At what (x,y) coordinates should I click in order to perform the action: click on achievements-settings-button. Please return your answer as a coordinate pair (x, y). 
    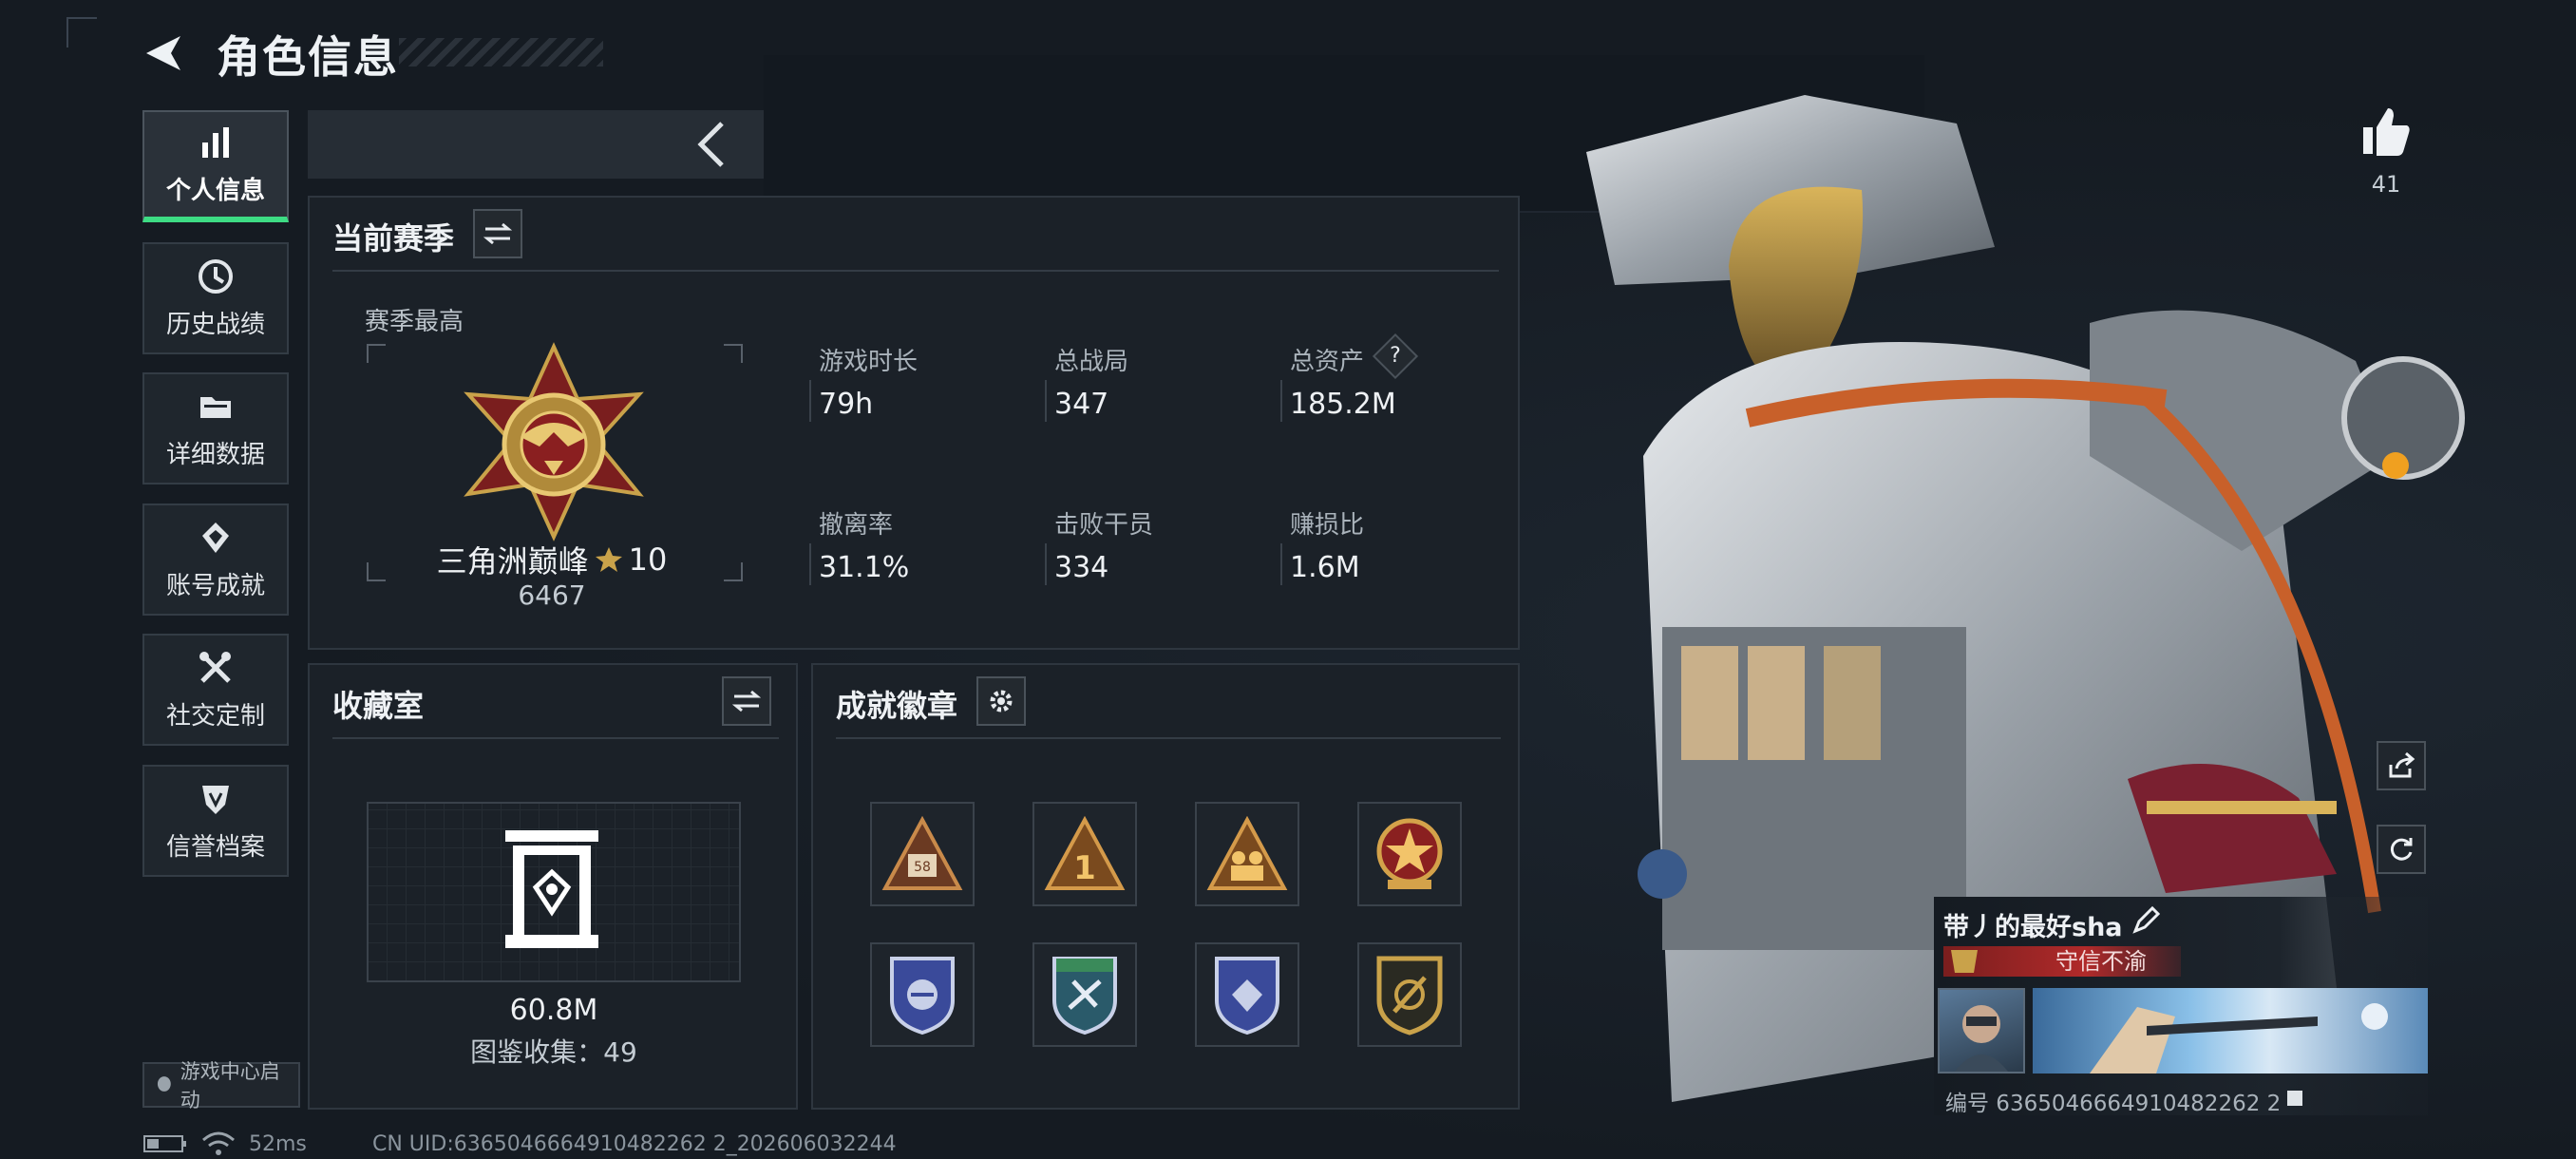
    Looking at the image, I should click on (1001, 701).